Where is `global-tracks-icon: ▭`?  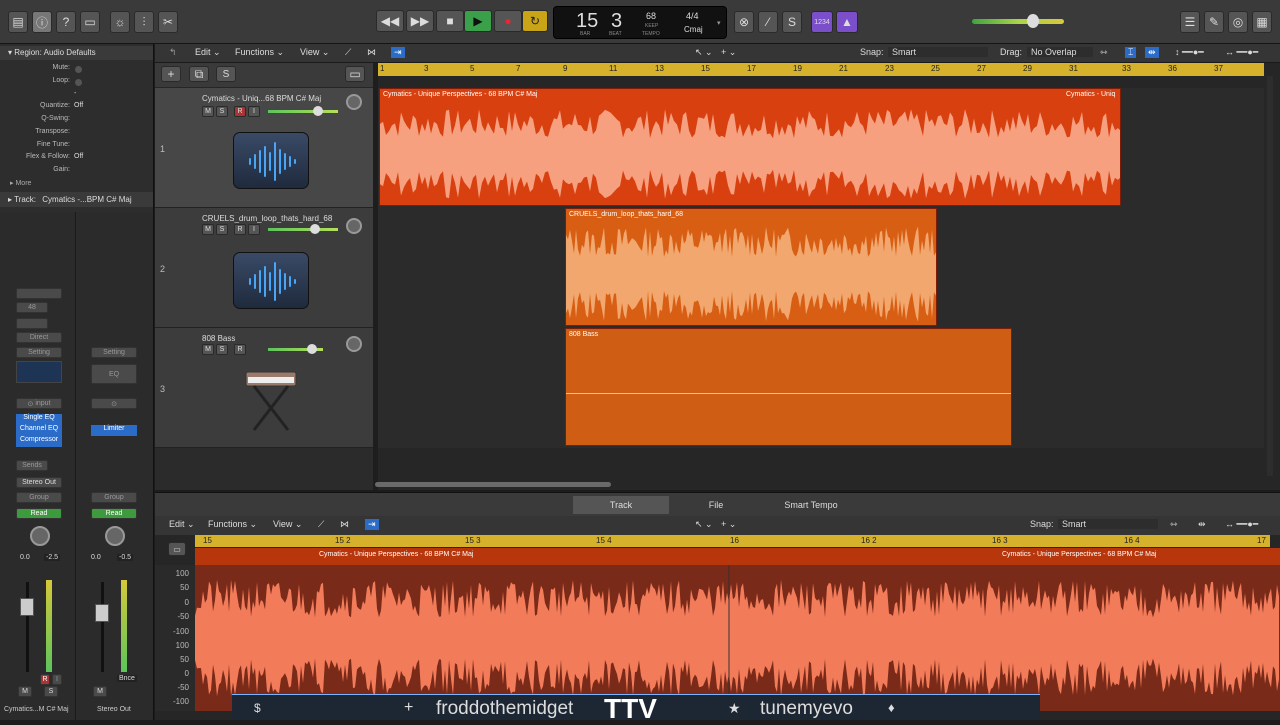 global-tracks-icon: ▭ is located at coordinates (355, 74).